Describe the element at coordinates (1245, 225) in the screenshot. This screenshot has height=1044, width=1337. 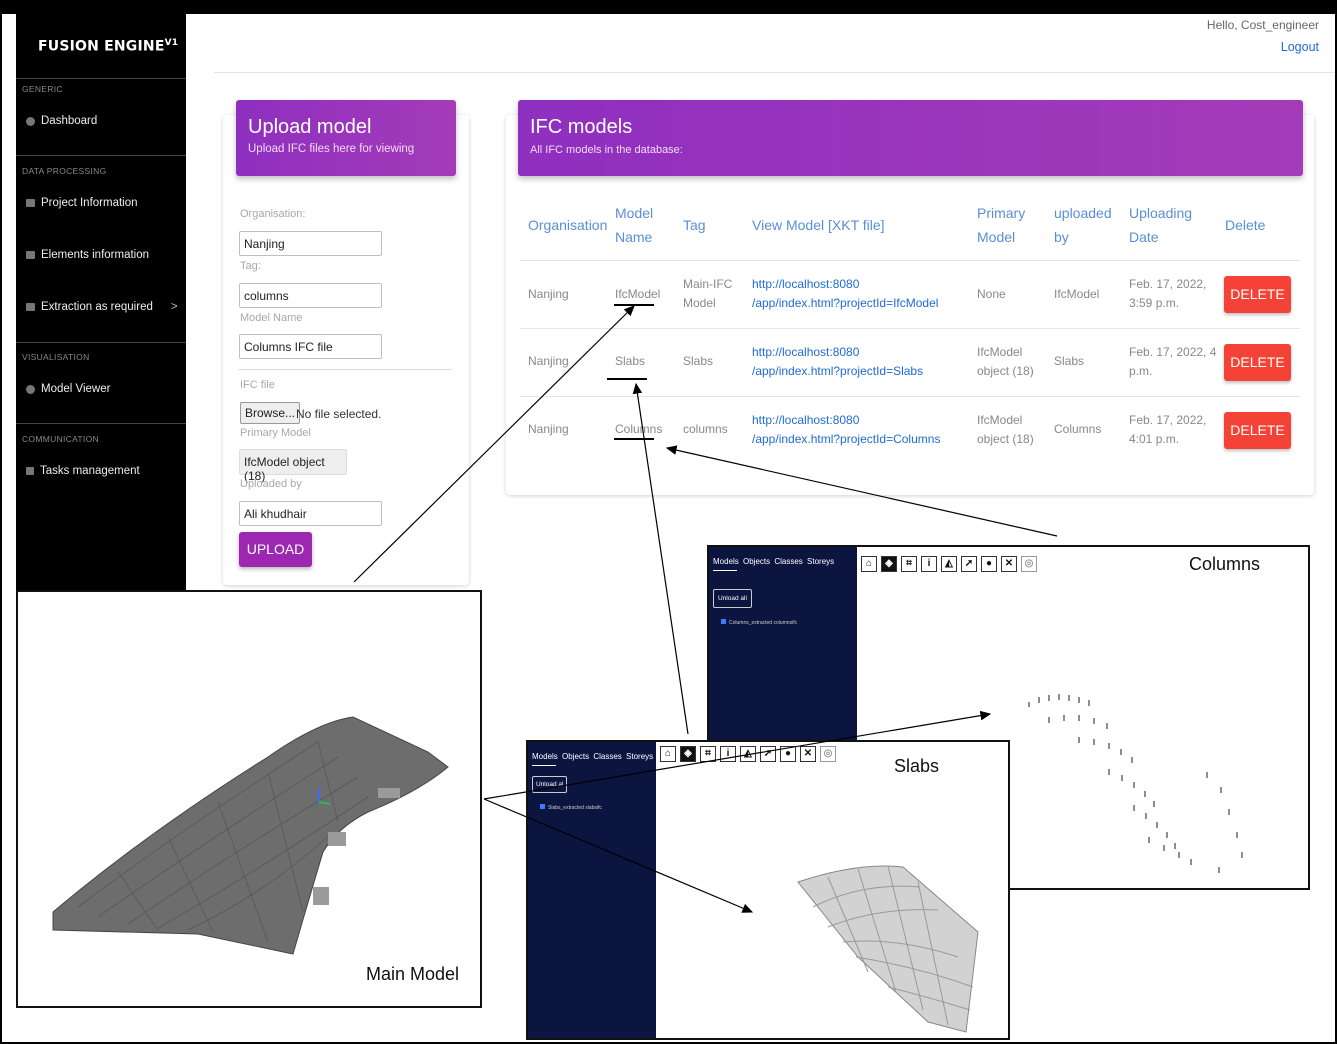
I see `column-header: Delete` at that location.